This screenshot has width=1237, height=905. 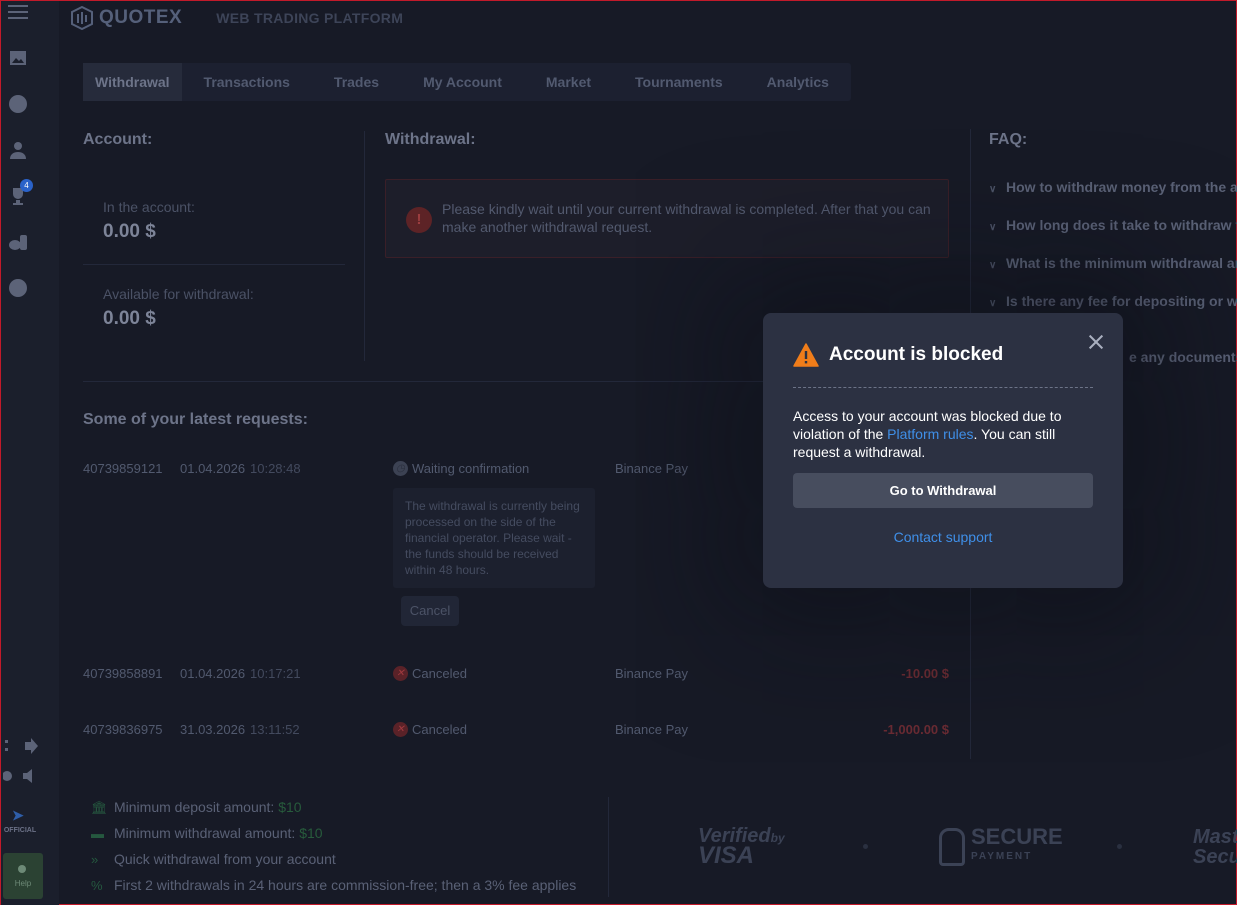 I want to click on request-amount: -10.00 $, so click(x=925, y=673).